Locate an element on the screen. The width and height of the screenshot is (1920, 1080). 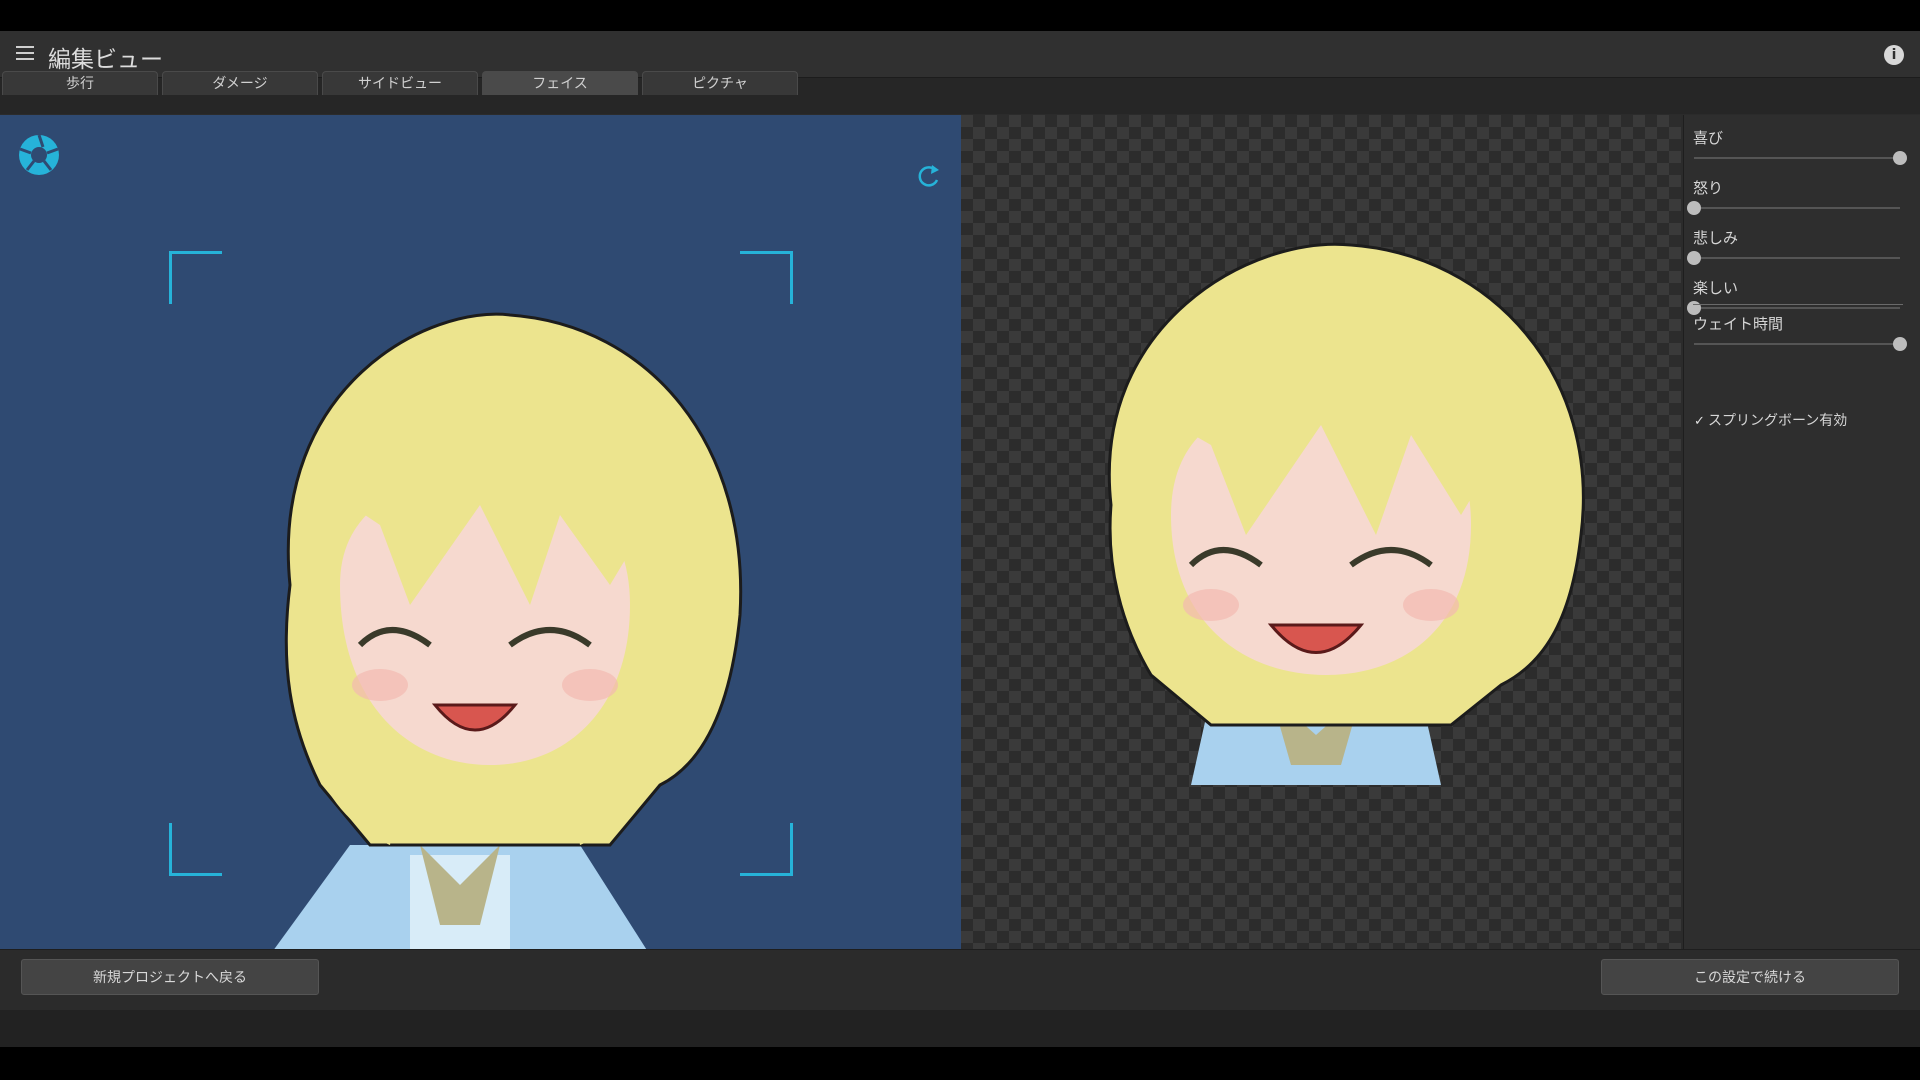
fun-label: 楽しい is located at coordinates (1716, 288).